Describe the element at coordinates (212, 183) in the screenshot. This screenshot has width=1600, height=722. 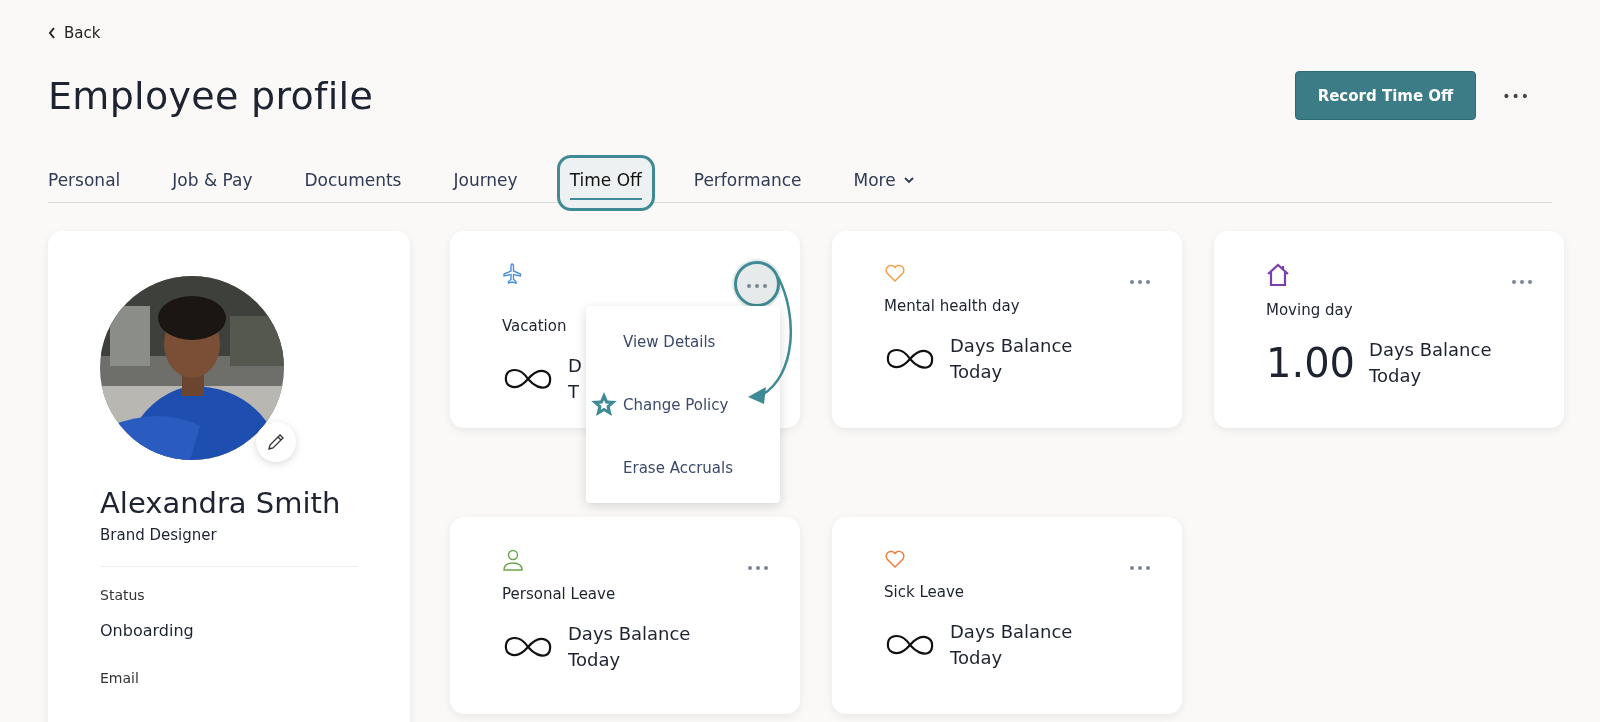
I see `tab: Job & Pay` at that location.